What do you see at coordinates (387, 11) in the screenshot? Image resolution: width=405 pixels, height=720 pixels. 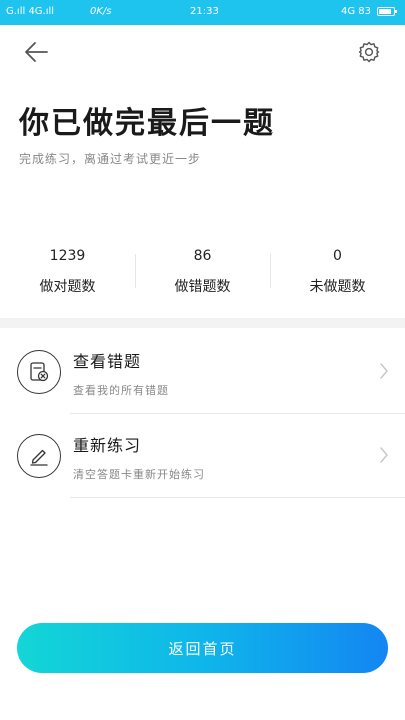 I see `battery-icon` at bounding box center [387, 11].